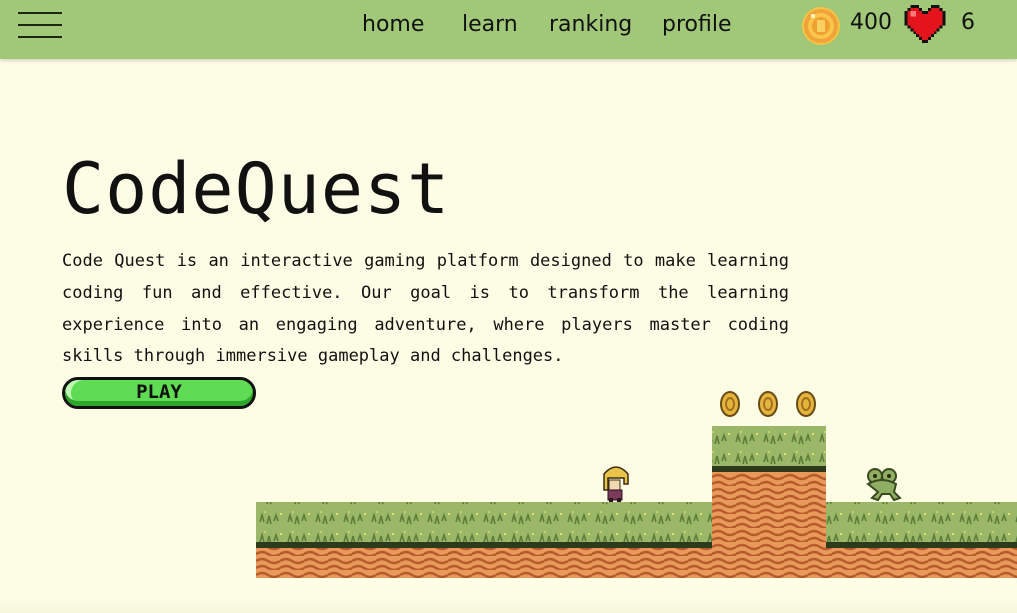  What do you see at coordinates (884, 485) in the screenshot?
I see `frog-enemy` at bounding box center [884, 485].